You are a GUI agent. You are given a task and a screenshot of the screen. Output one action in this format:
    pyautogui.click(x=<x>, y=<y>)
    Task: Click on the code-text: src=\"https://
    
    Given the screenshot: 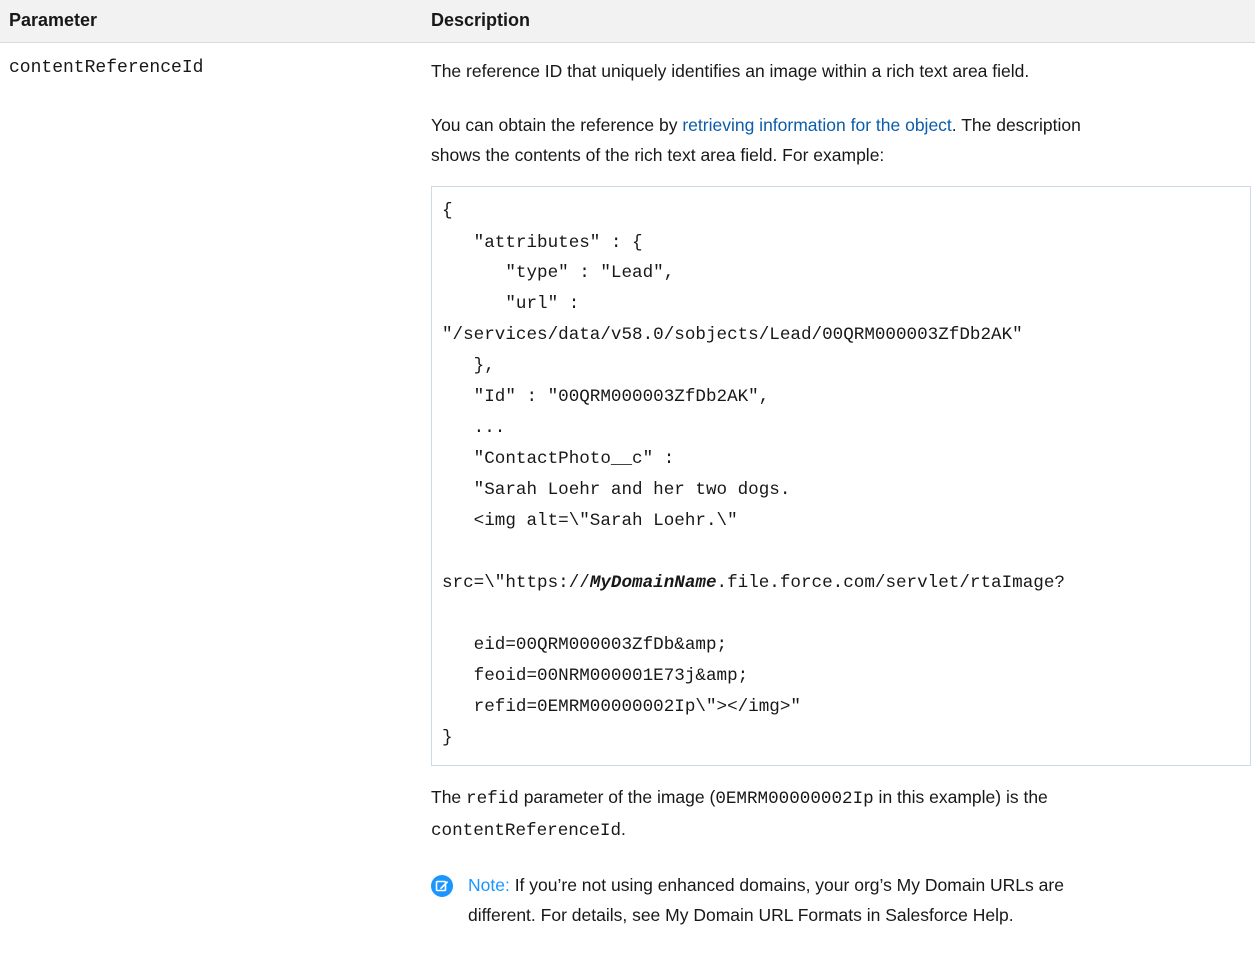 What is the action you would take?
    pyautogui.click(x=516, y=583)
    